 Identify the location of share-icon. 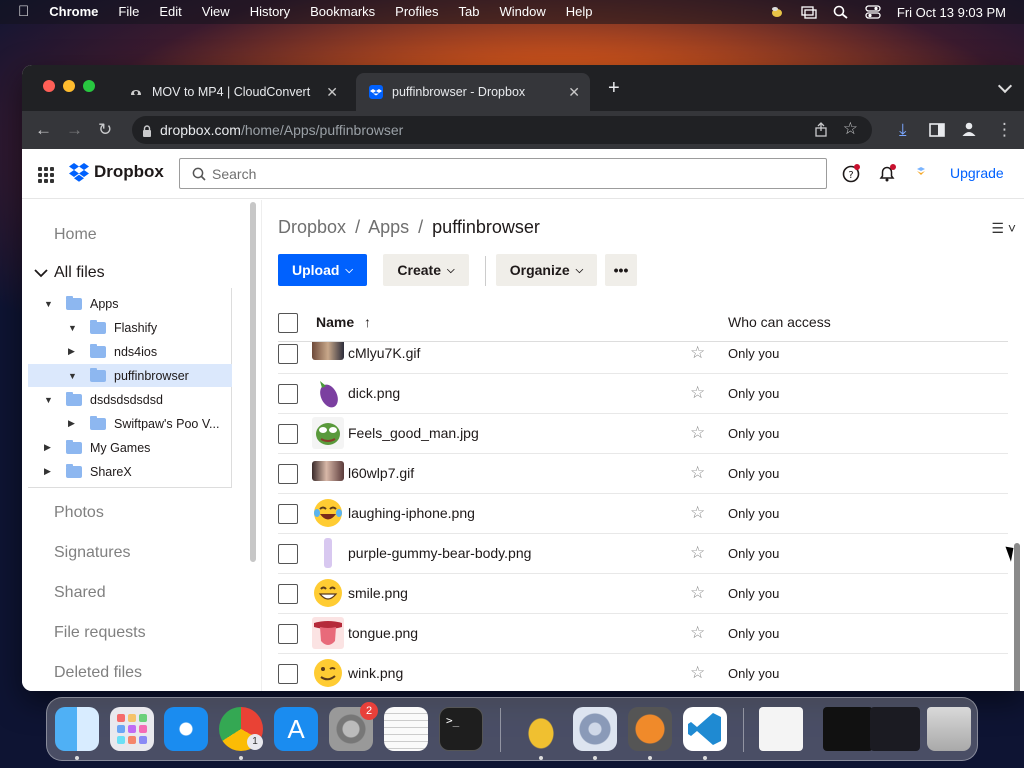
(821, 131).